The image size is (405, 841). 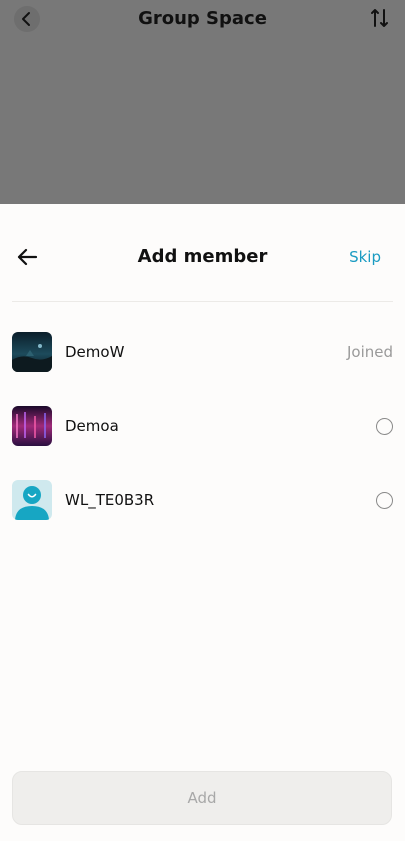 What do you see at coordinates (92, 426) in the screenshot?
I see `member-name: Demoa` at bounding box center [92, 426].